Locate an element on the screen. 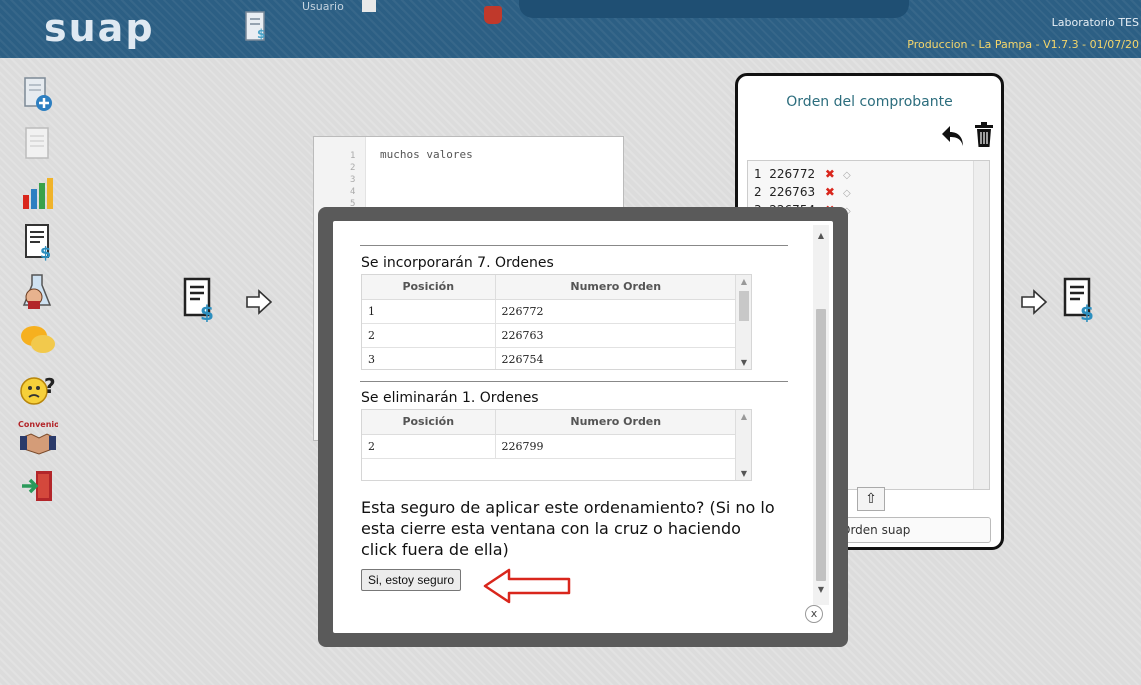 Image resolution: width=1141 pixels, height=685 pixels. cell-position: 1 is located at coordinates (429, 311).